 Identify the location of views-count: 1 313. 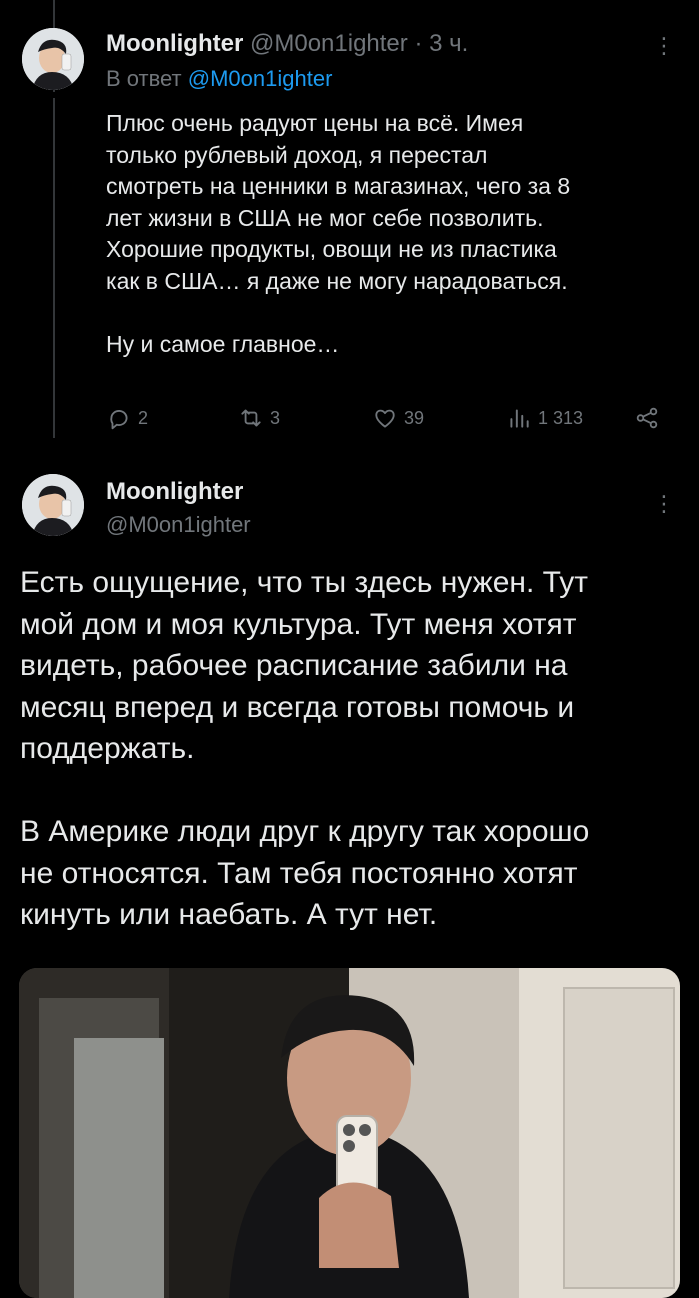
(561, 417).